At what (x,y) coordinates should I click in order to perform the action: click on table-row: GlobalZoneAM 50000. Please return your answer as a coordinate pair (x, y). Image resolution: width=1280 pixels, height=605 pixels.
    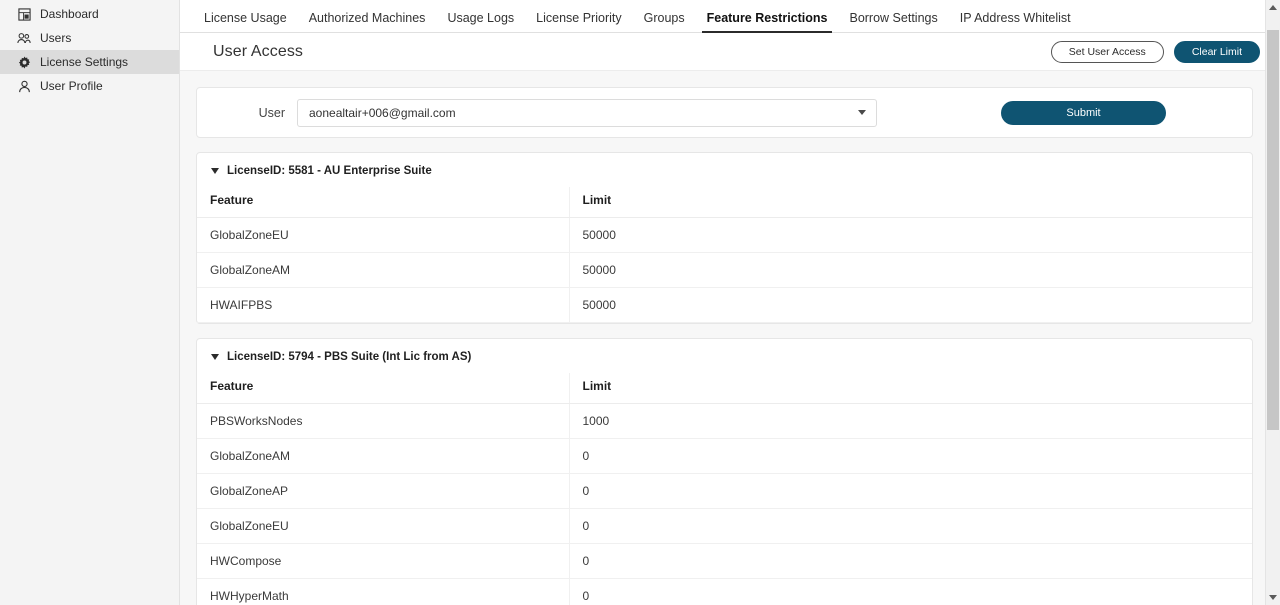
    Looking at the image, I should click on (724, 270).